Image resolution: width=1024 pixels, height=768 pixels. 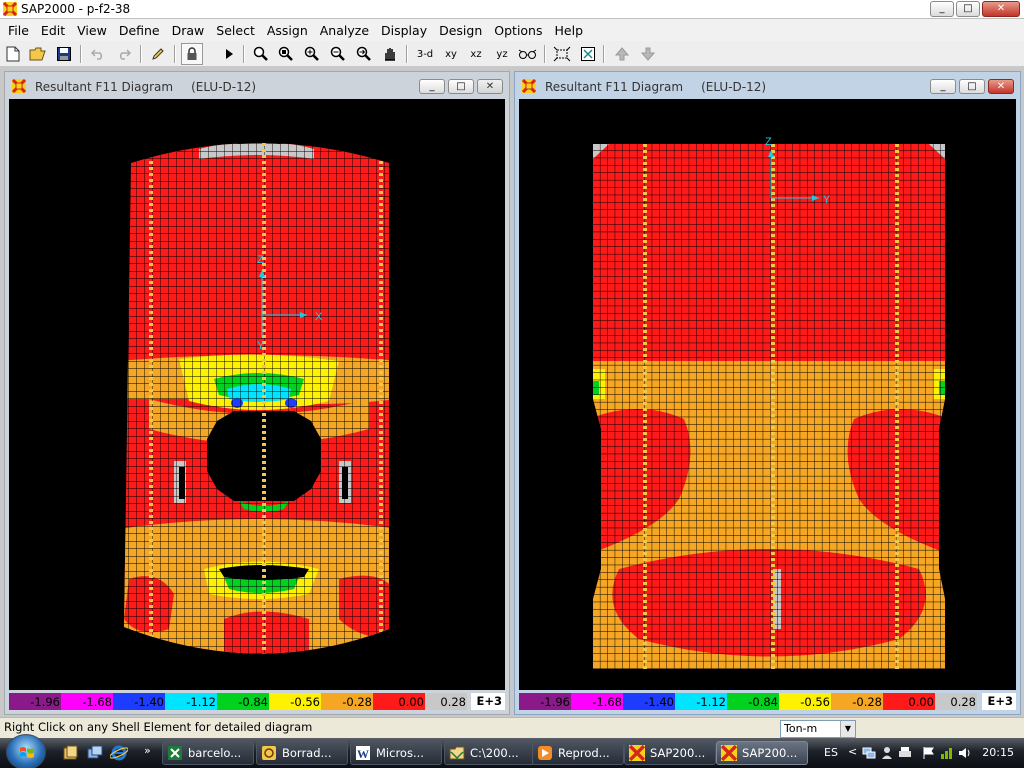 I want to click on menu-view: View, so click(x=92, y=30).